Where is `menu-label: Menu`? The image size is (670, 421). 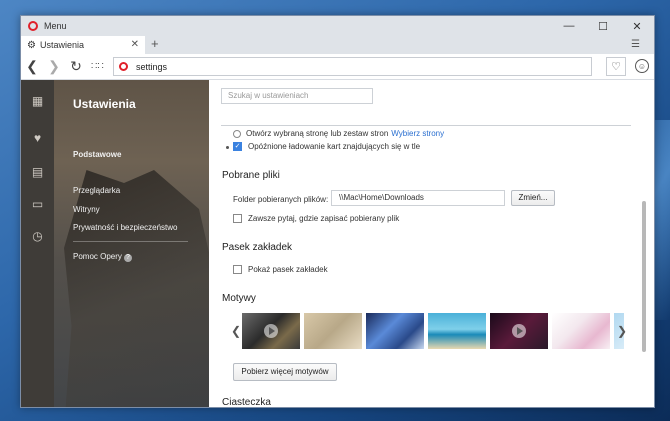
menu-label: Menu is located at coordinates (55, 26).